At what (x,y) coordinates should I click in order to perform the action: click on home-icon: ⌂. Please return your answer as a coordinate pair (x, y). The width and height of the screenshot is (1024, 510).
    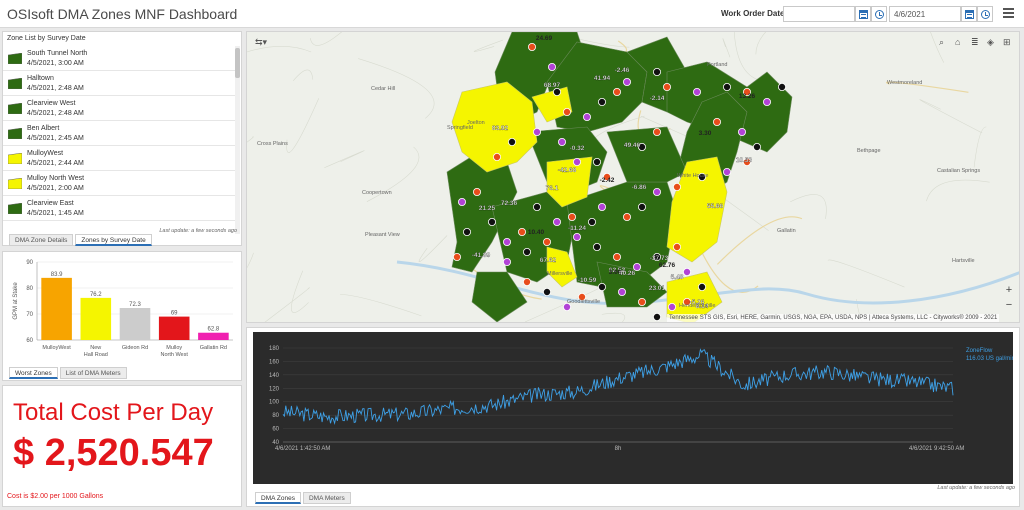
    Looking at the image, I should click on (957, 42).